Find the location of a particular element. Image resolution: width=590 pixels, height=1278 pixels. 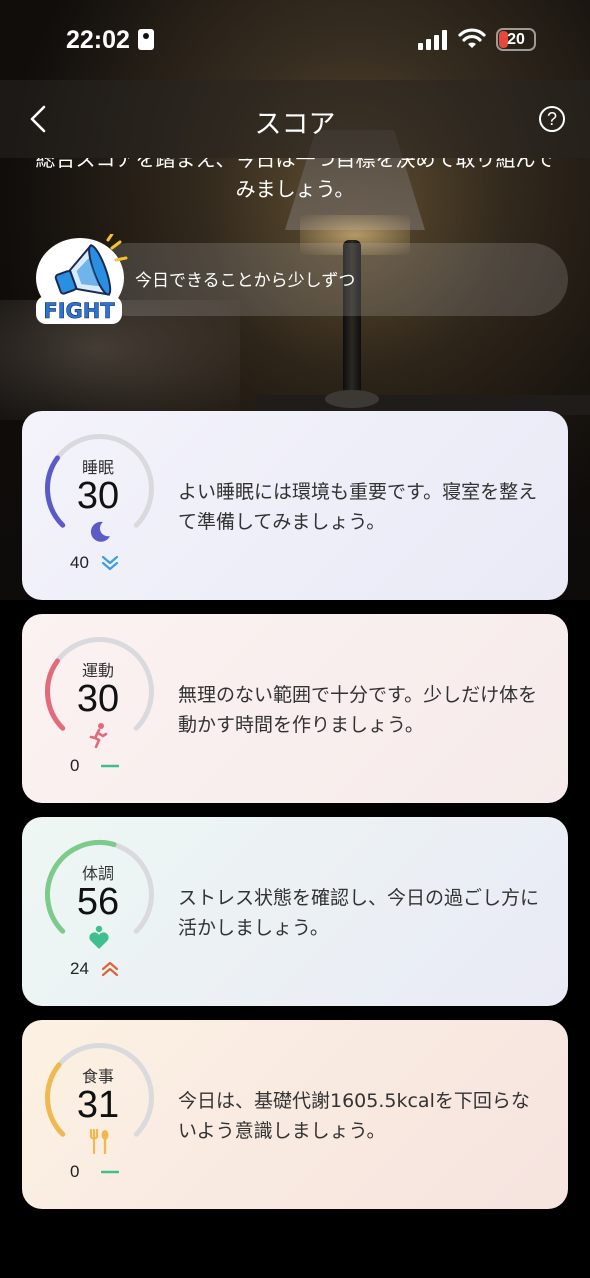

trend-value: 40 is located at coordinates (79, 562).